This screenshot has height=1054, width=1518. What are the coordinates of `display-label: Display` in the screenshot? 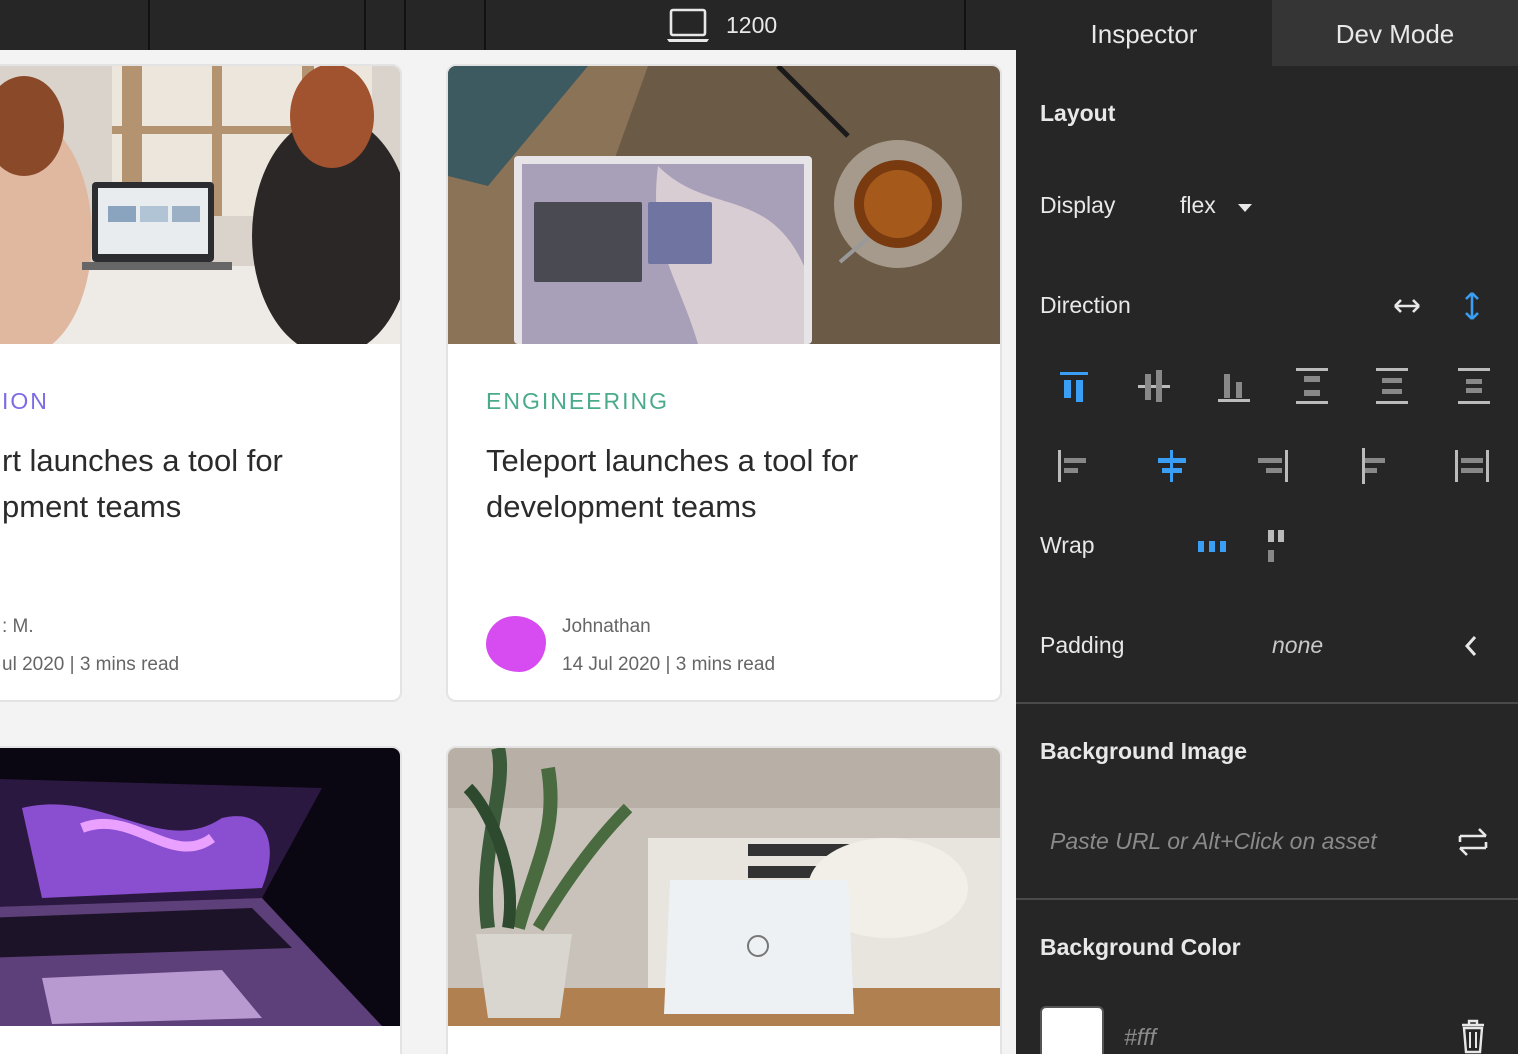 It's located at (1078, 205).